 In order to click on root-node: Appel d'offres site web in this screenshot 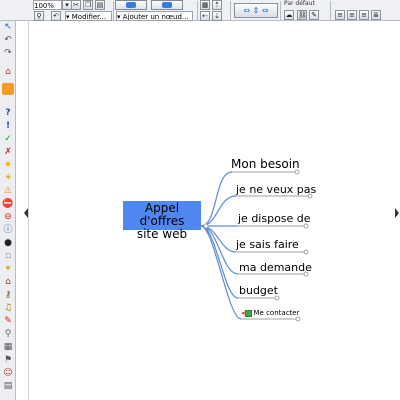, I will do `click(162, 221)`.